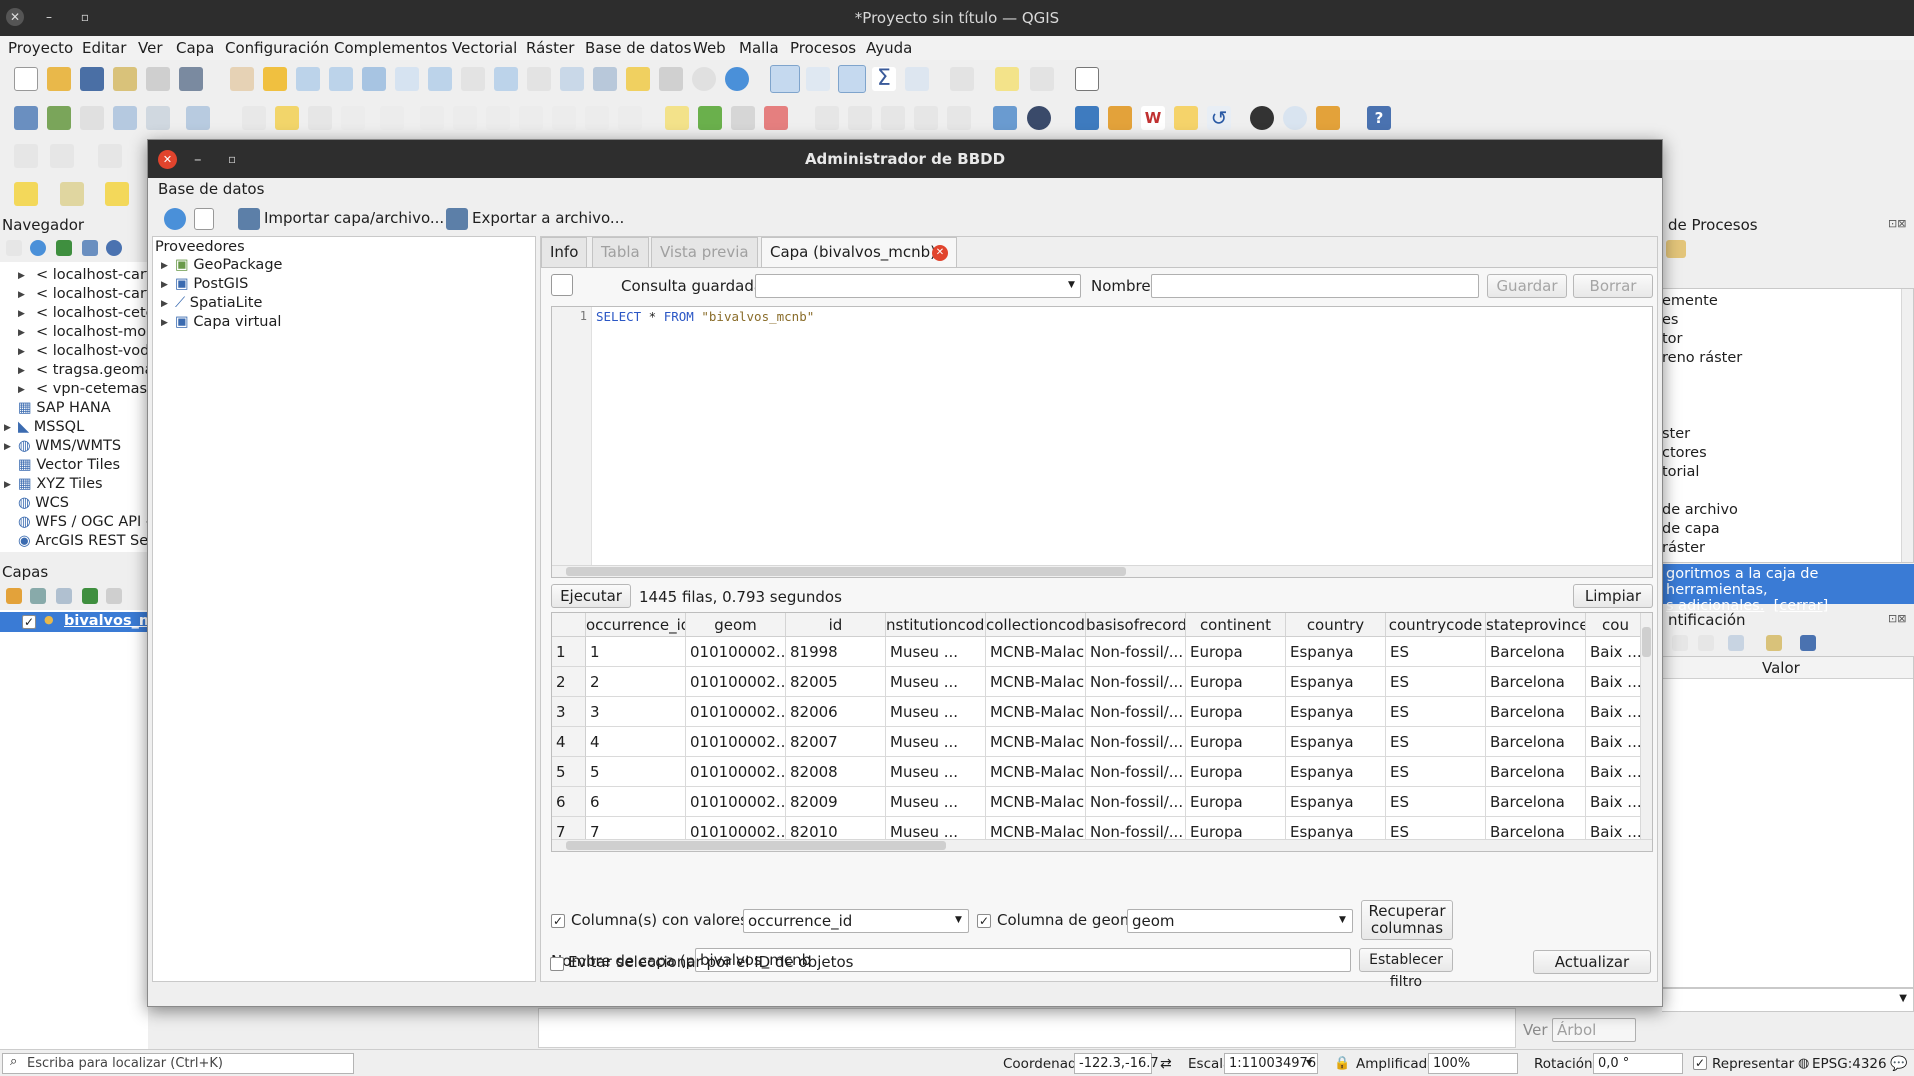 The width and height of the screenshot is (1914, 1076). What do you see at coordinates (889, 48) in the screenshot?
I see `menu-ayuda: Ayuda` at bounding box center [889, 48].